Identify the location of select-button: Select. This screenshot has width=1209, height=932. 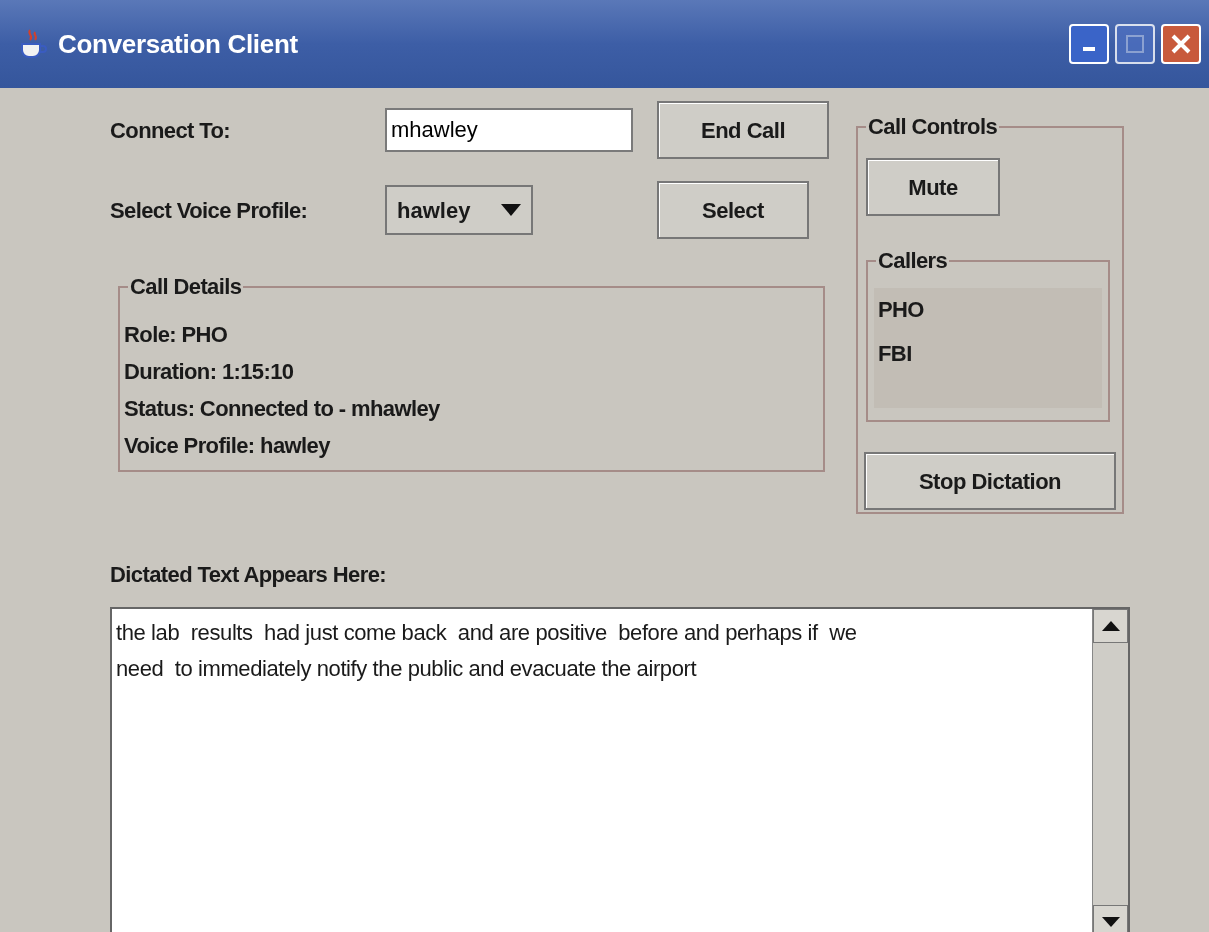
(733, 210).